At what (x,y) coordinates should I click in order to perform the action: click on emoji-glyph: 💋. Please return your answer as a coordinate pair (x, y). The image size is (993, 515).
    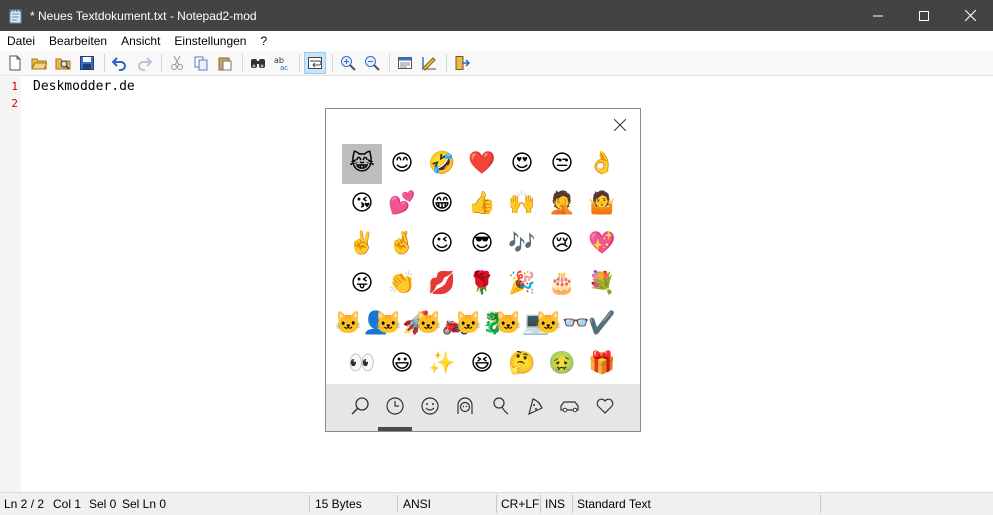
    Looking at the image, I should click on (442, 283).